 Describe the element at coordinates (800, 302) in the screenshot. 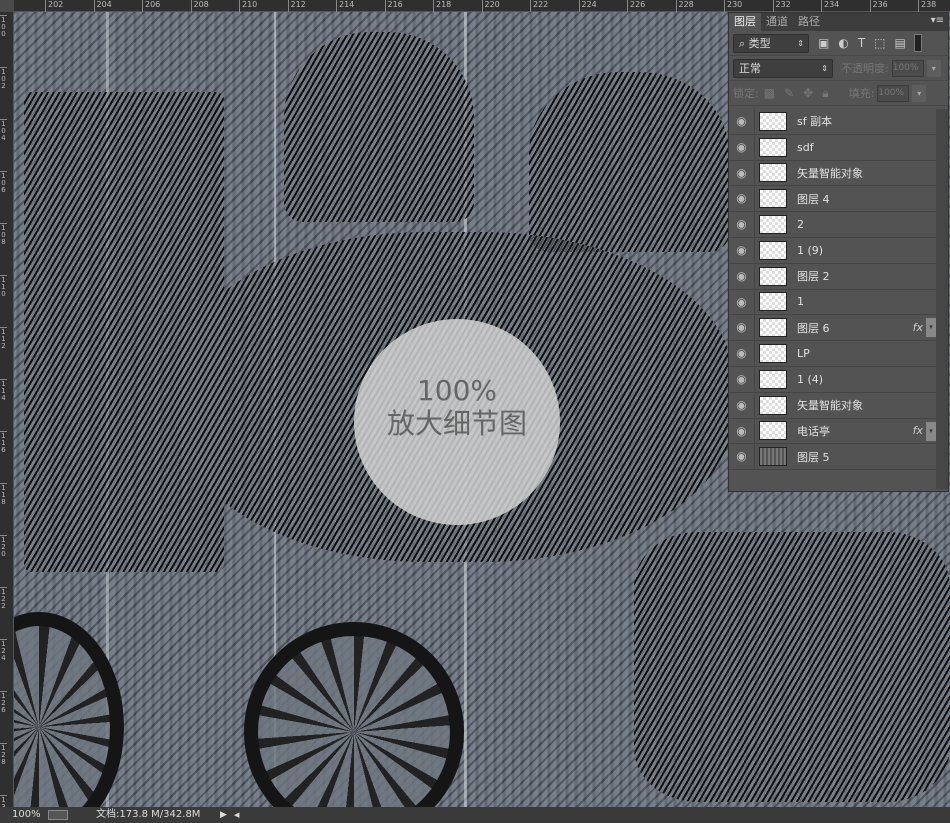

I see `layer-name: 1` at that location.